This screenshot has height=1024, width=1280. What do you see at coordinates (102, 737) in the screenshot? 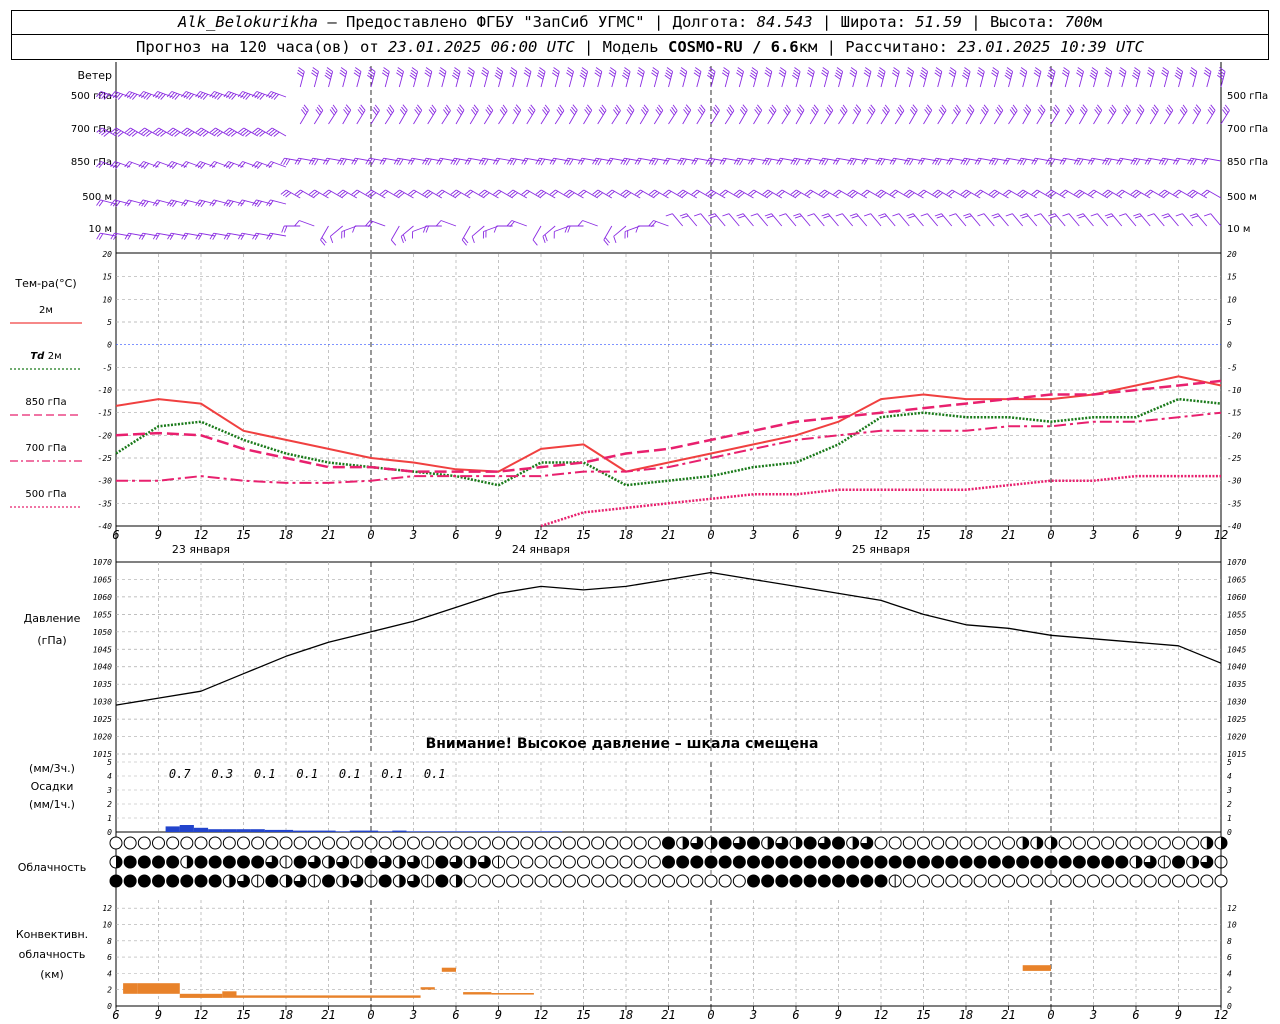
I see `pressure-ytick-left: 1020` at bounding box center [102, 737].